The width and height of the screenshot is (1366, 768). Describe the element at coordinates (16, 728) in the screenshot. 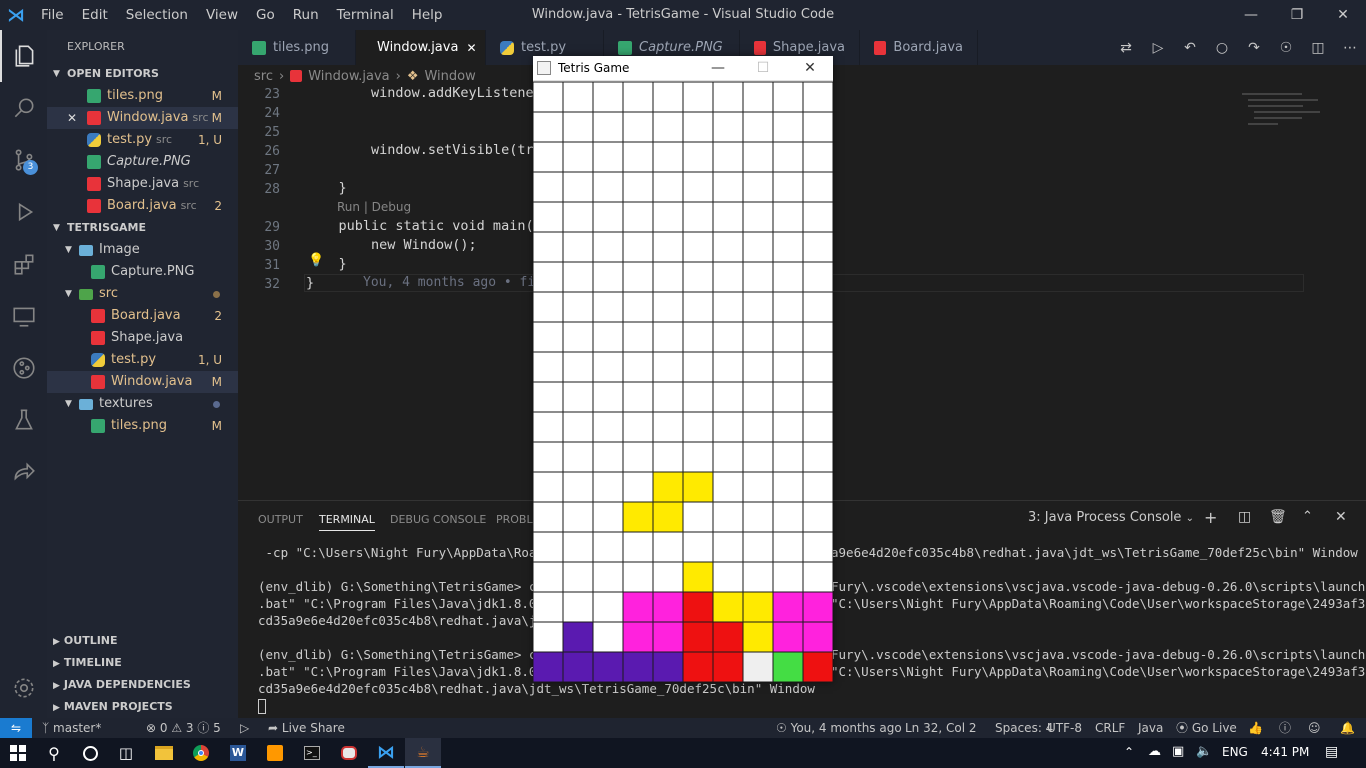

I see `remote-indicator-icon: ⇋` at that location.